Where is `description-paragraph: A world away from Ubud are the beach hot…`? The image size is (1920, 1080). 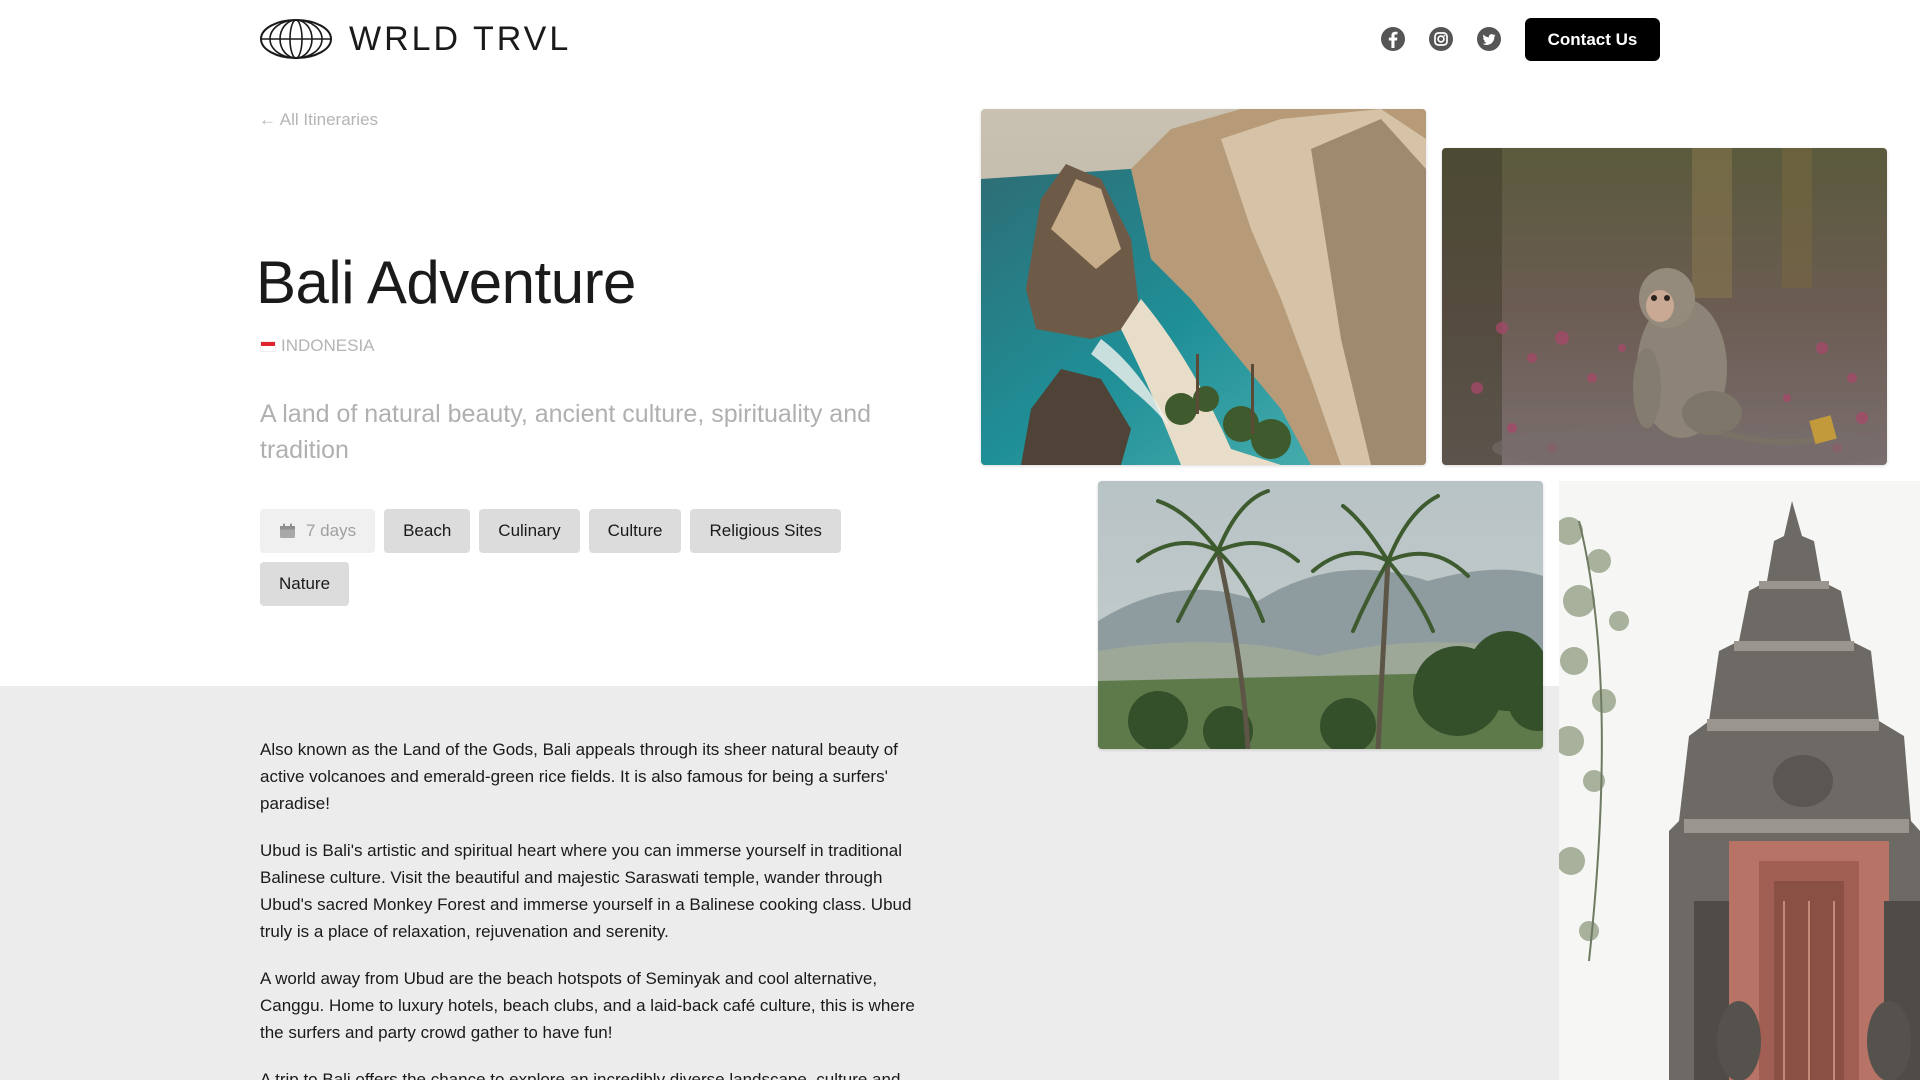
description-paragraph: A world away from Ubud are the beach hot… is located at coordinates (587, 1005).